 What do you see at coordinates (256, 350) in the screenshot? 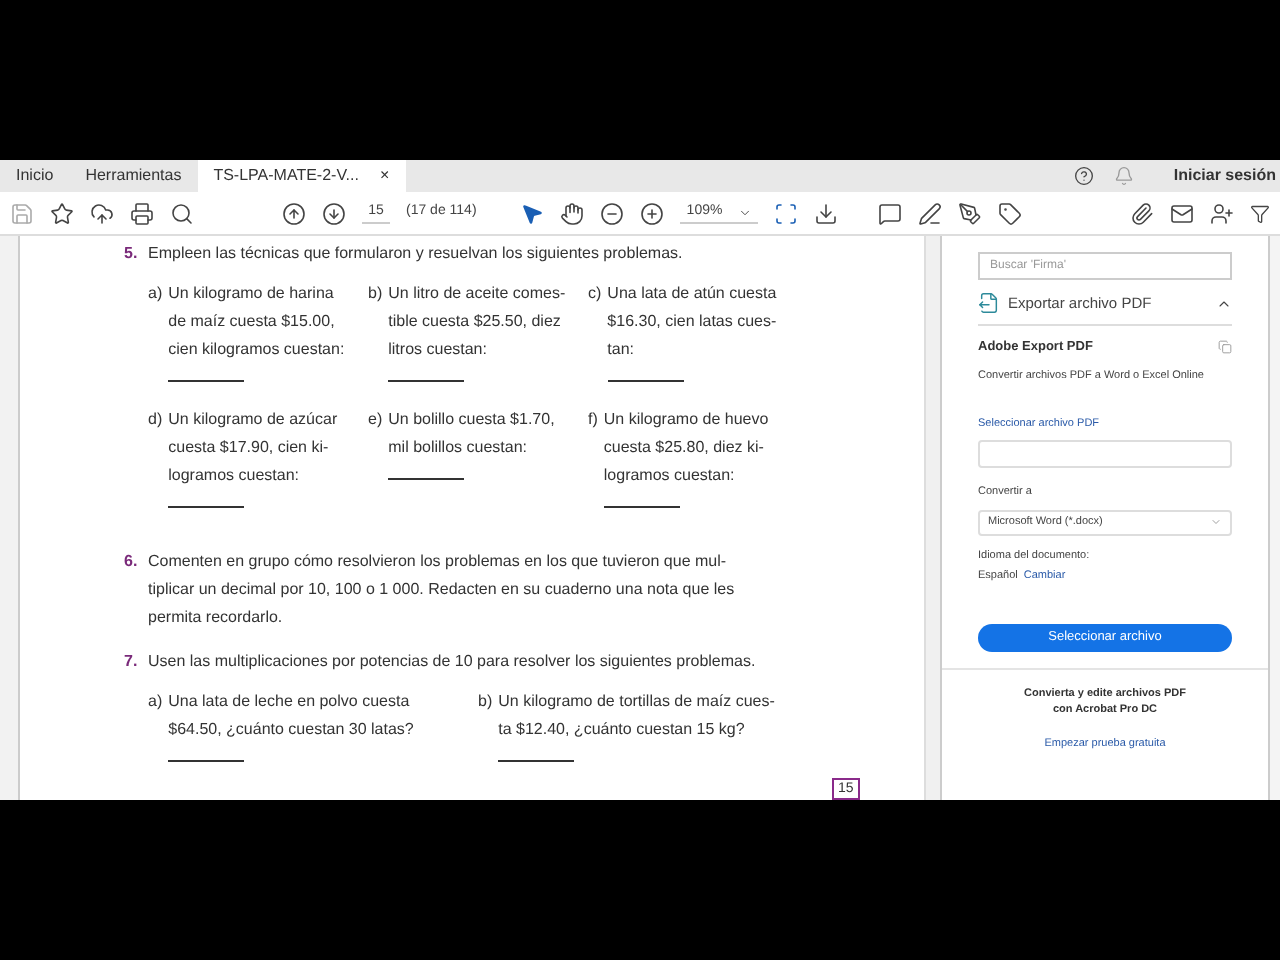
I see `item-text-line: cien kilogramos cuestan:` at bounding box center [256, 350].